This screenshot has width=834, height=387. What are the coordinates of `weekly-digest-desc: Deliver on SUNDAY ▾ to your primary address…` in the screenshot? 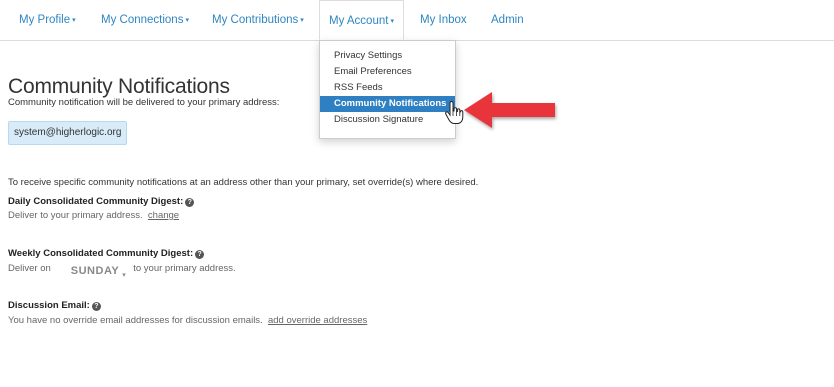 It's located at (122, 270).